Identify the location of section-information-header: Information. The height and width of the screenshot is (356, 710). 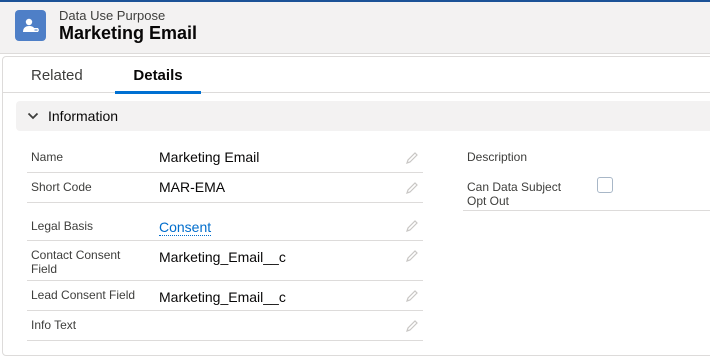
(363, 116).